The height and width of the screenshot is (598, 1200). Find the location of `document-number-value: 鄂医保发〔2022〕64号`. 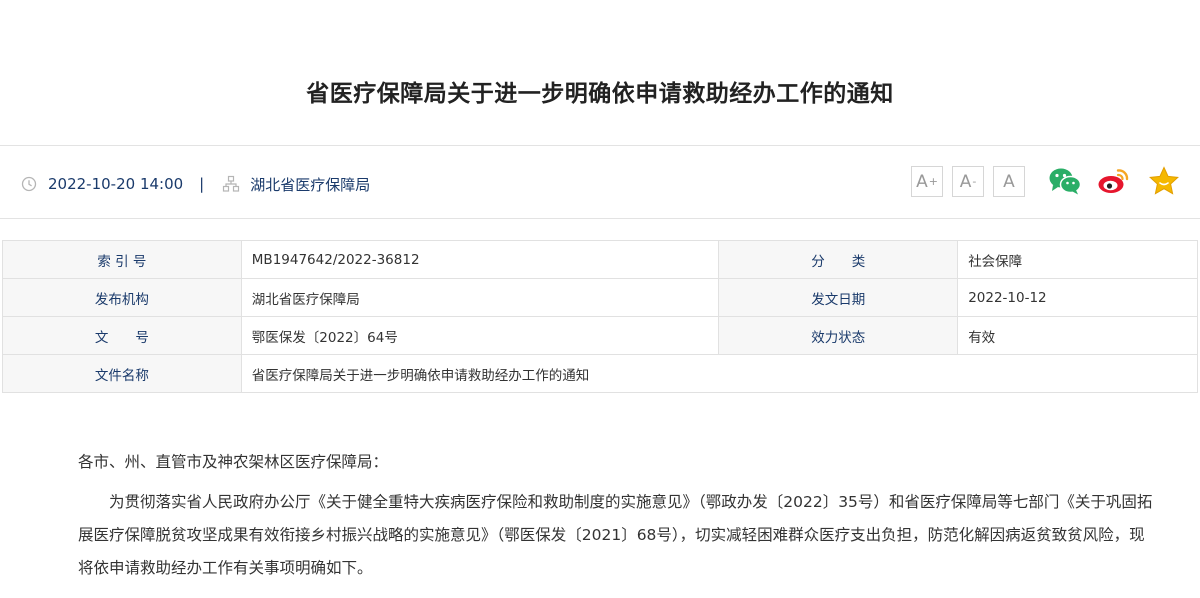

document-number-value: 鄂医保发〔2022〕64号 is located at coordinates (480, 335).